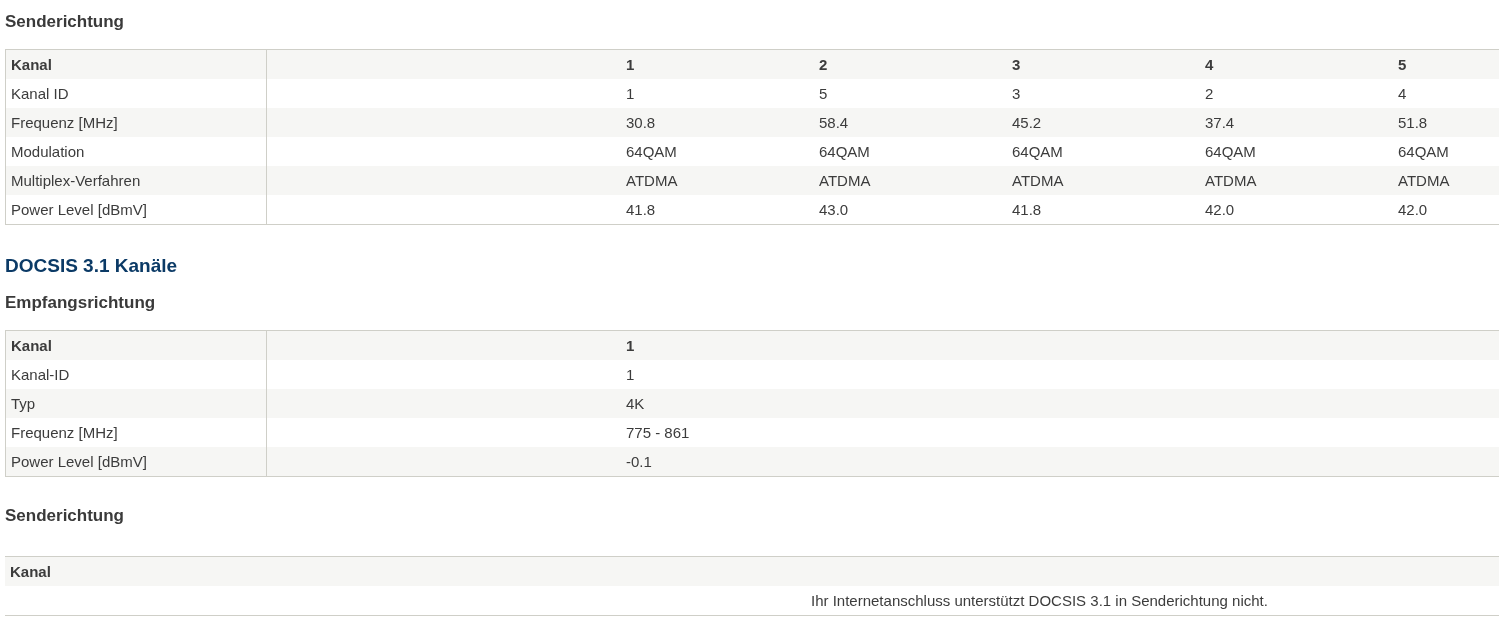 The width and height of the screenshot is (1499, 629). Describe the element at coordinates (1220, 122) in the screenshot. I see `table-cell: 37.4` at that location.